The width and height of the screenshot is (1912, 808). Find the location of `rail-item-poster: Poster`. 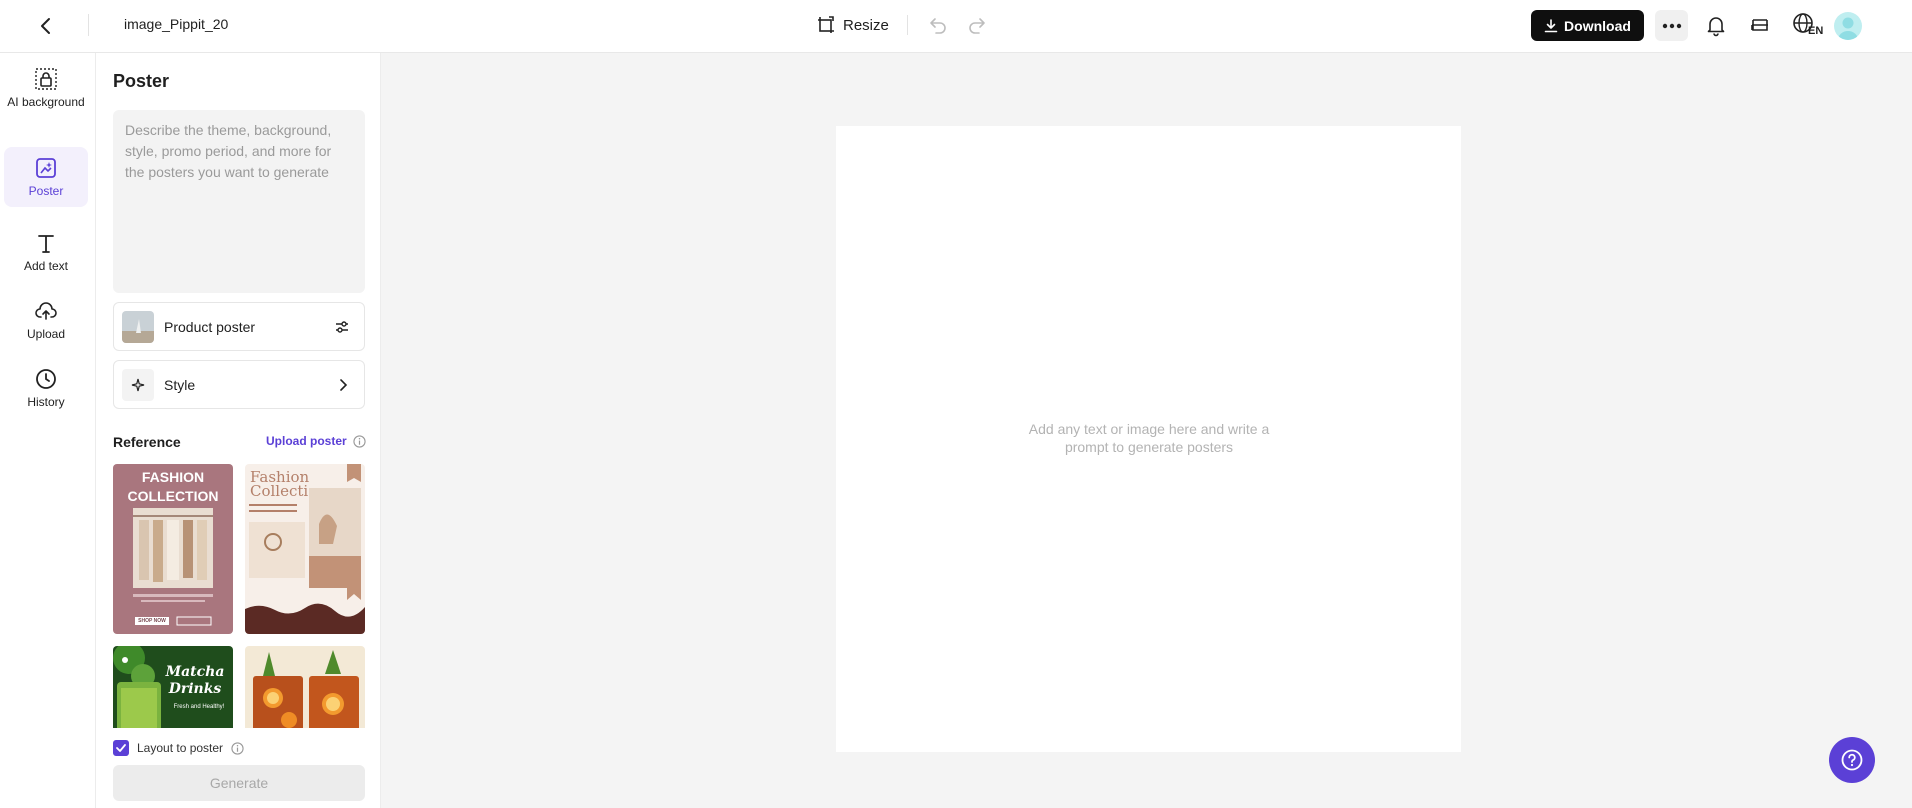

rail-item-poster: Poster is located at coordinates (46, 177).